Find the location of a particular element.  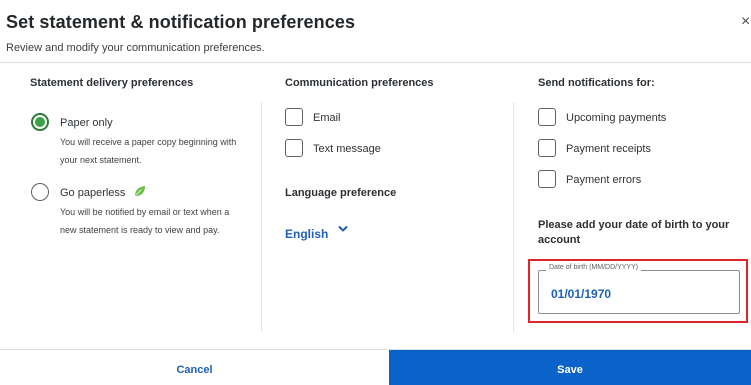

text-message-checkbox is located at coordinates (294, 148).